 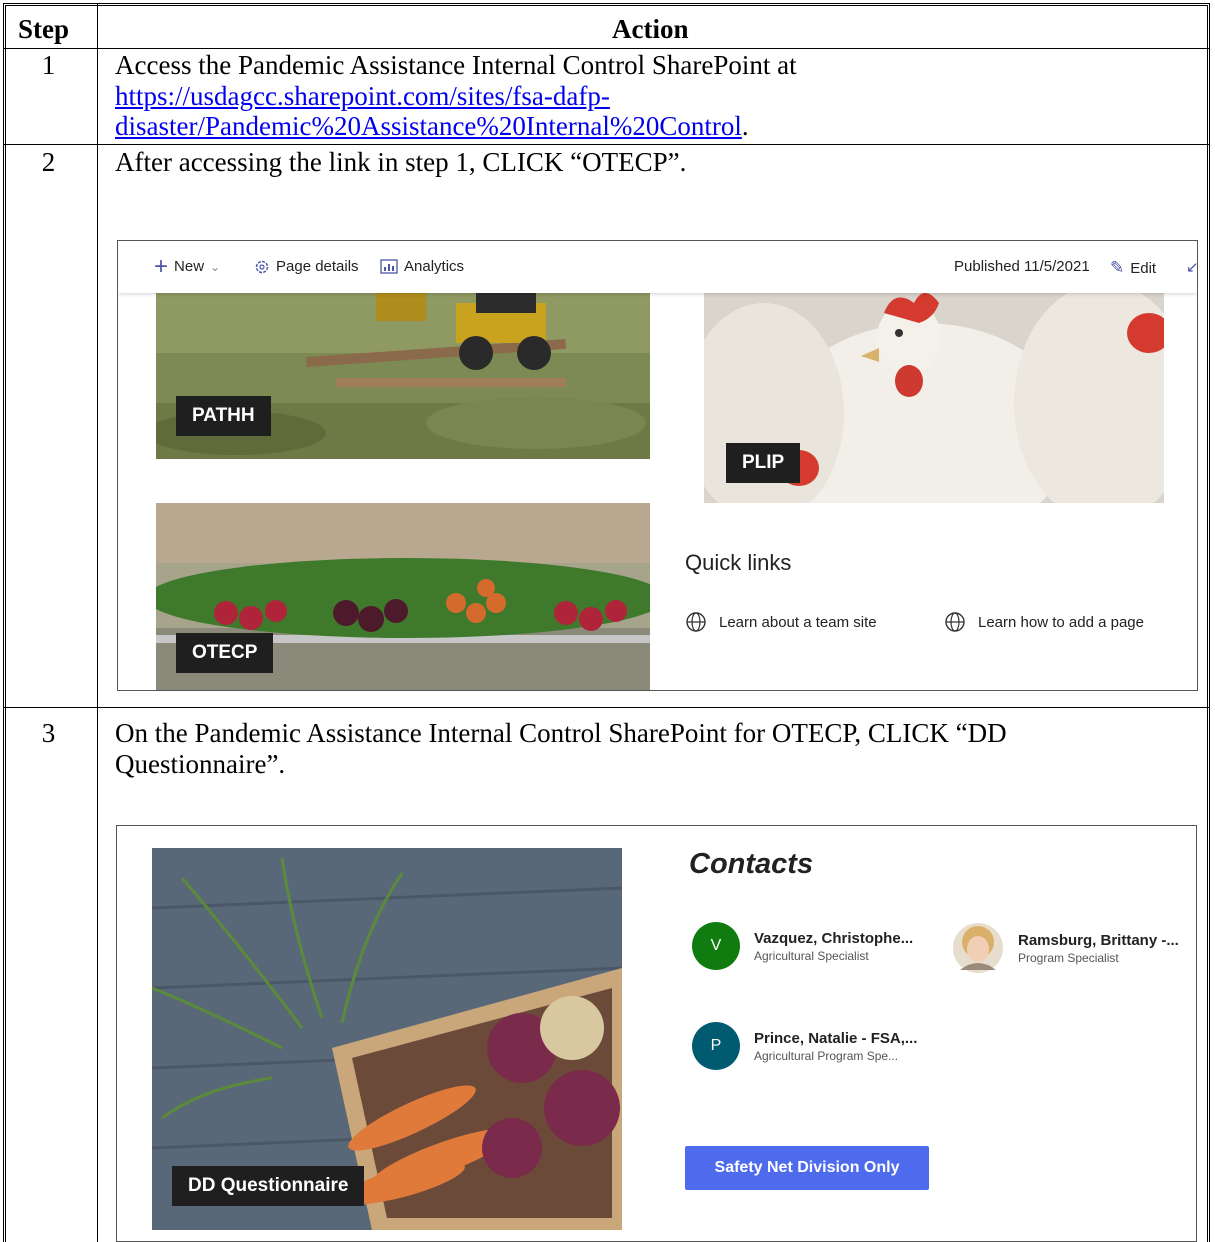 What do you see at coordinates (225, 653) in the screenshot?
I see `tile-label-otecp: OTECP` at bounding box center [225, 653].